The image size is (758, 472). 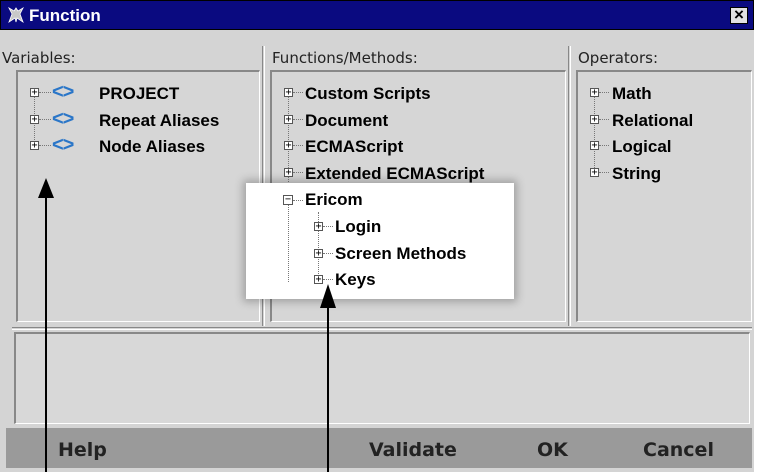 What do you see at coordinates (358, 228) in the screenshot?
I see `tree-item-login: Login` at bounding box center [358, 228].